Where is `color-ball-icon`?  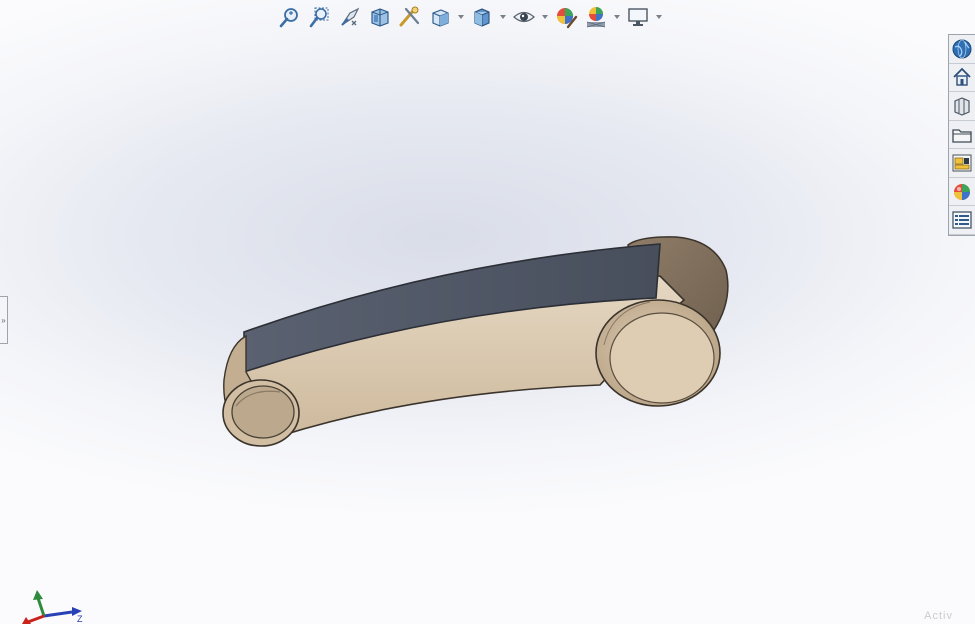 color-ball-icon is located at coordinates (962, 191).